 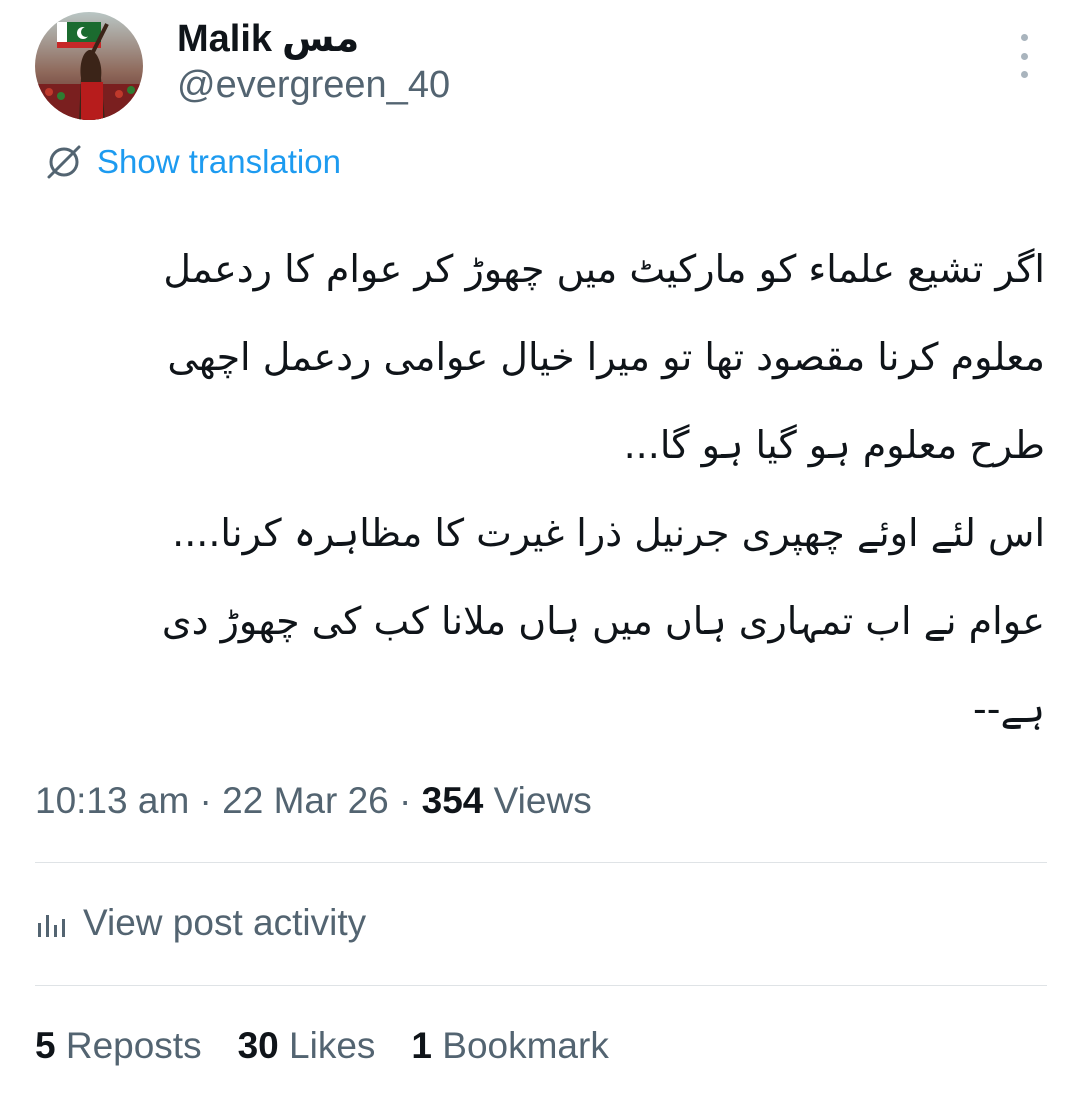 What do you see at coordinates (64, 162) in the screenshot?
I see `no-translate-icon` at bounding box center [64, 162].